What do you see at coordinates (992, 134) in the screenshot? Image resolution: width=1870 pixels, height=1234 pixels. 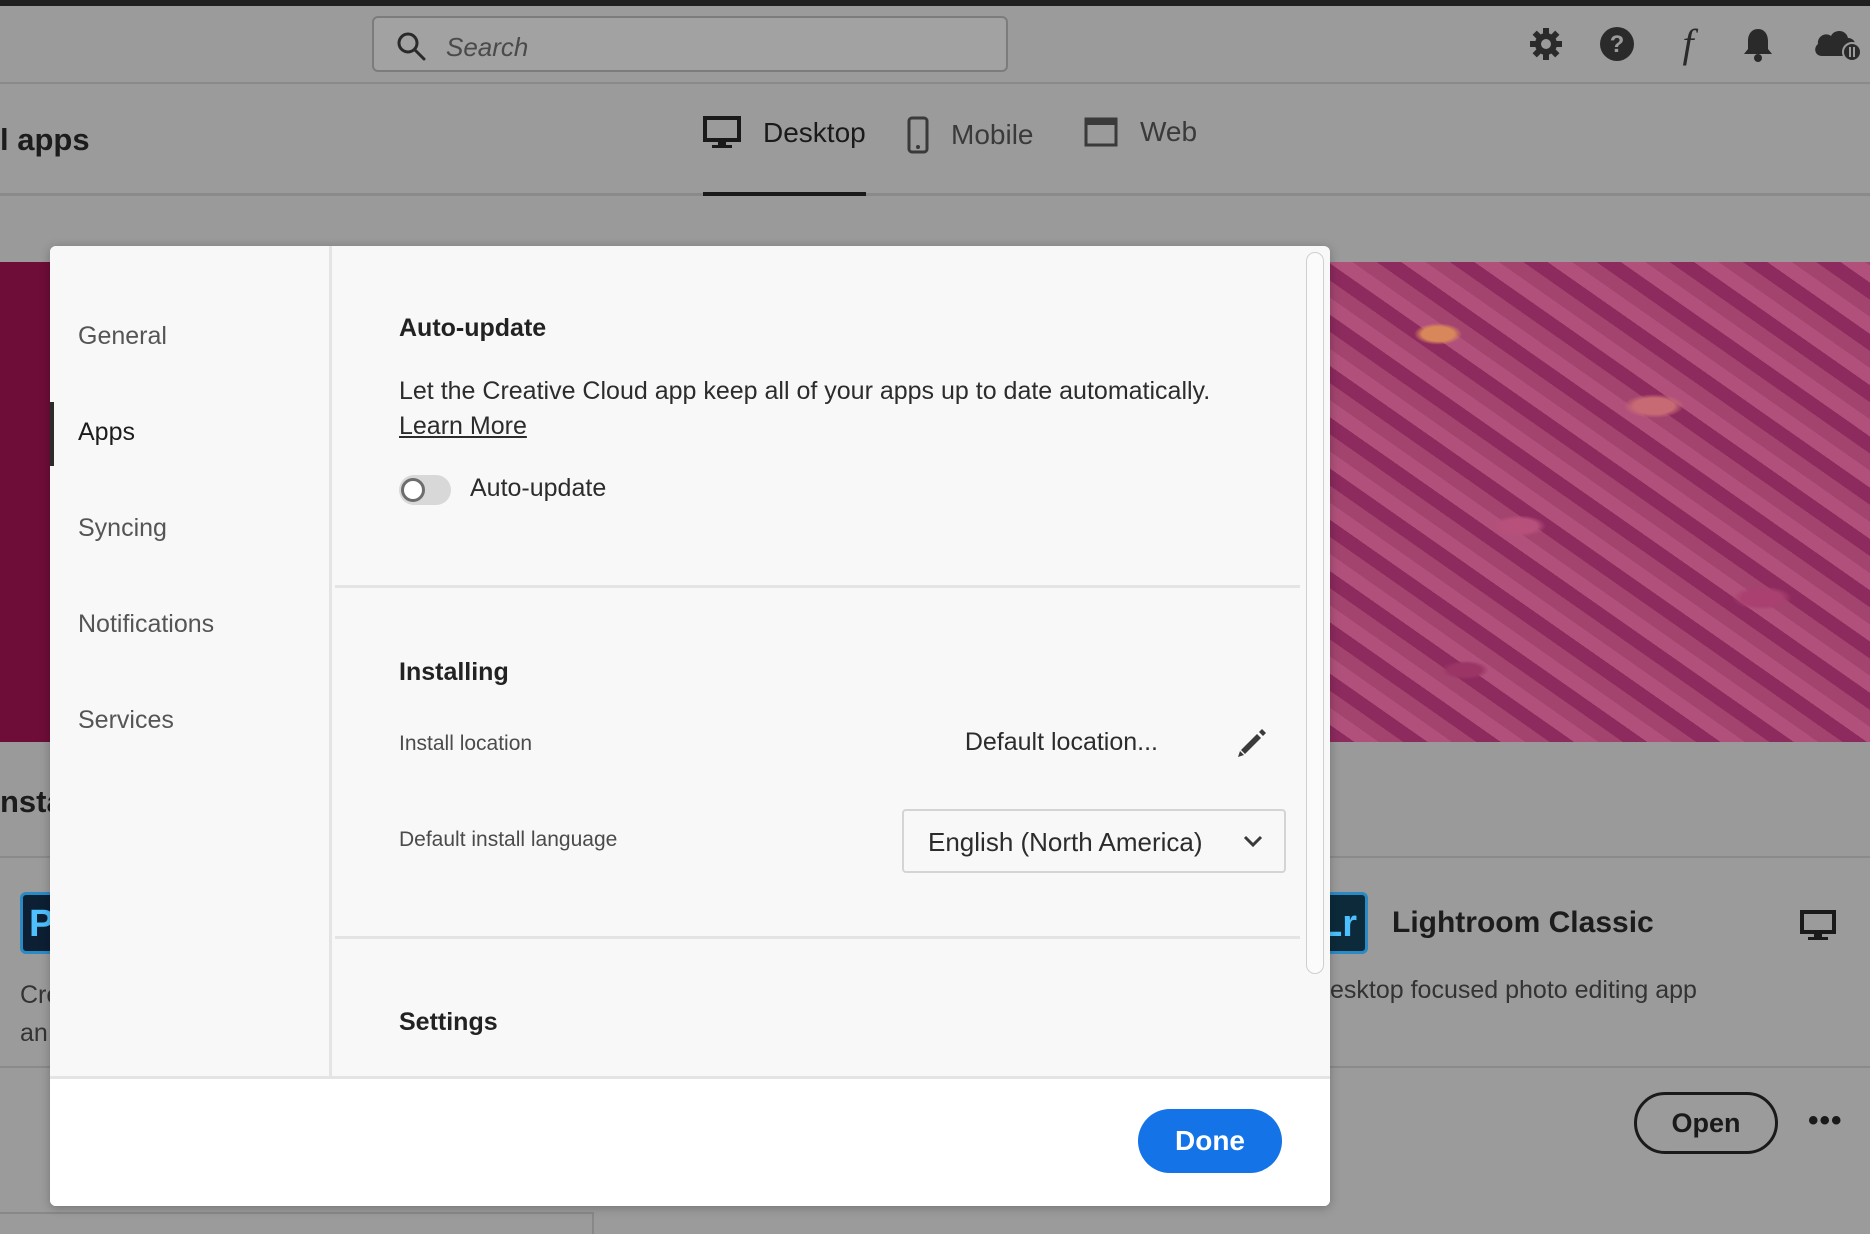 I see `tab-label: Mobile` at bounding box center [992, 134].